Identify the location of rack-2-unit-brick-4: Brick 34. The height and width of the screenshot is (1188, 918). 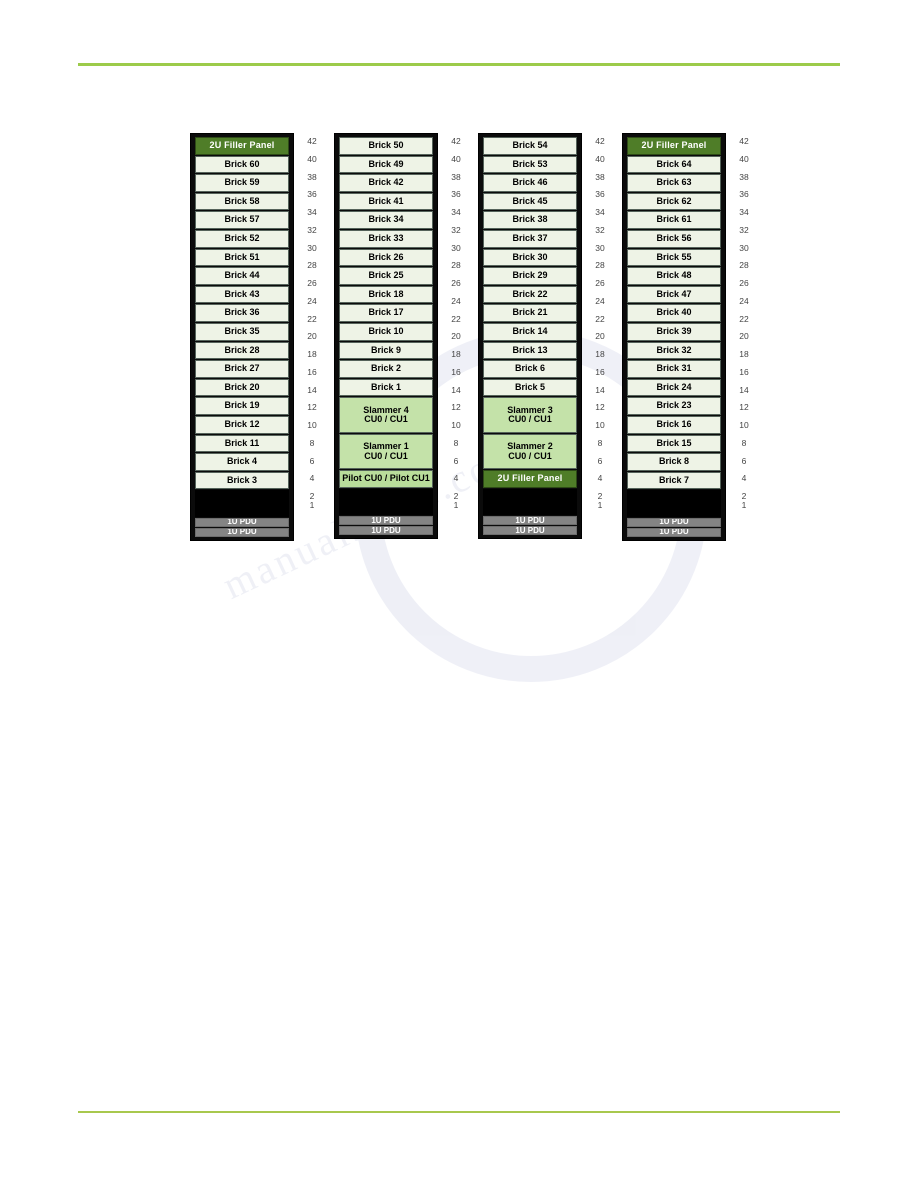
(386, 220).